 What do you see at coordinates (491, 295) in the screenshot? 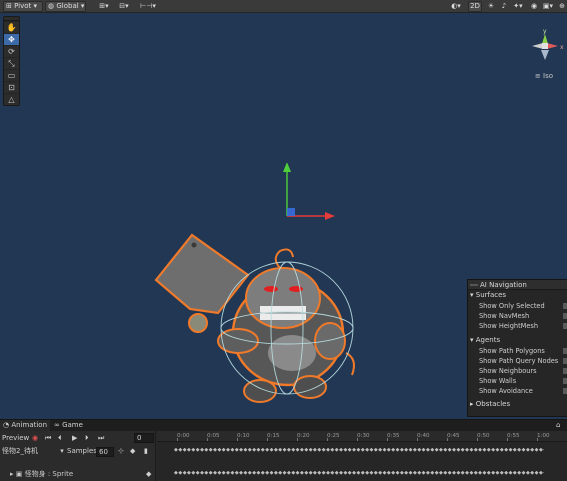
I see `surfaces-label: Surfaces` at bounding box center [491, 295].